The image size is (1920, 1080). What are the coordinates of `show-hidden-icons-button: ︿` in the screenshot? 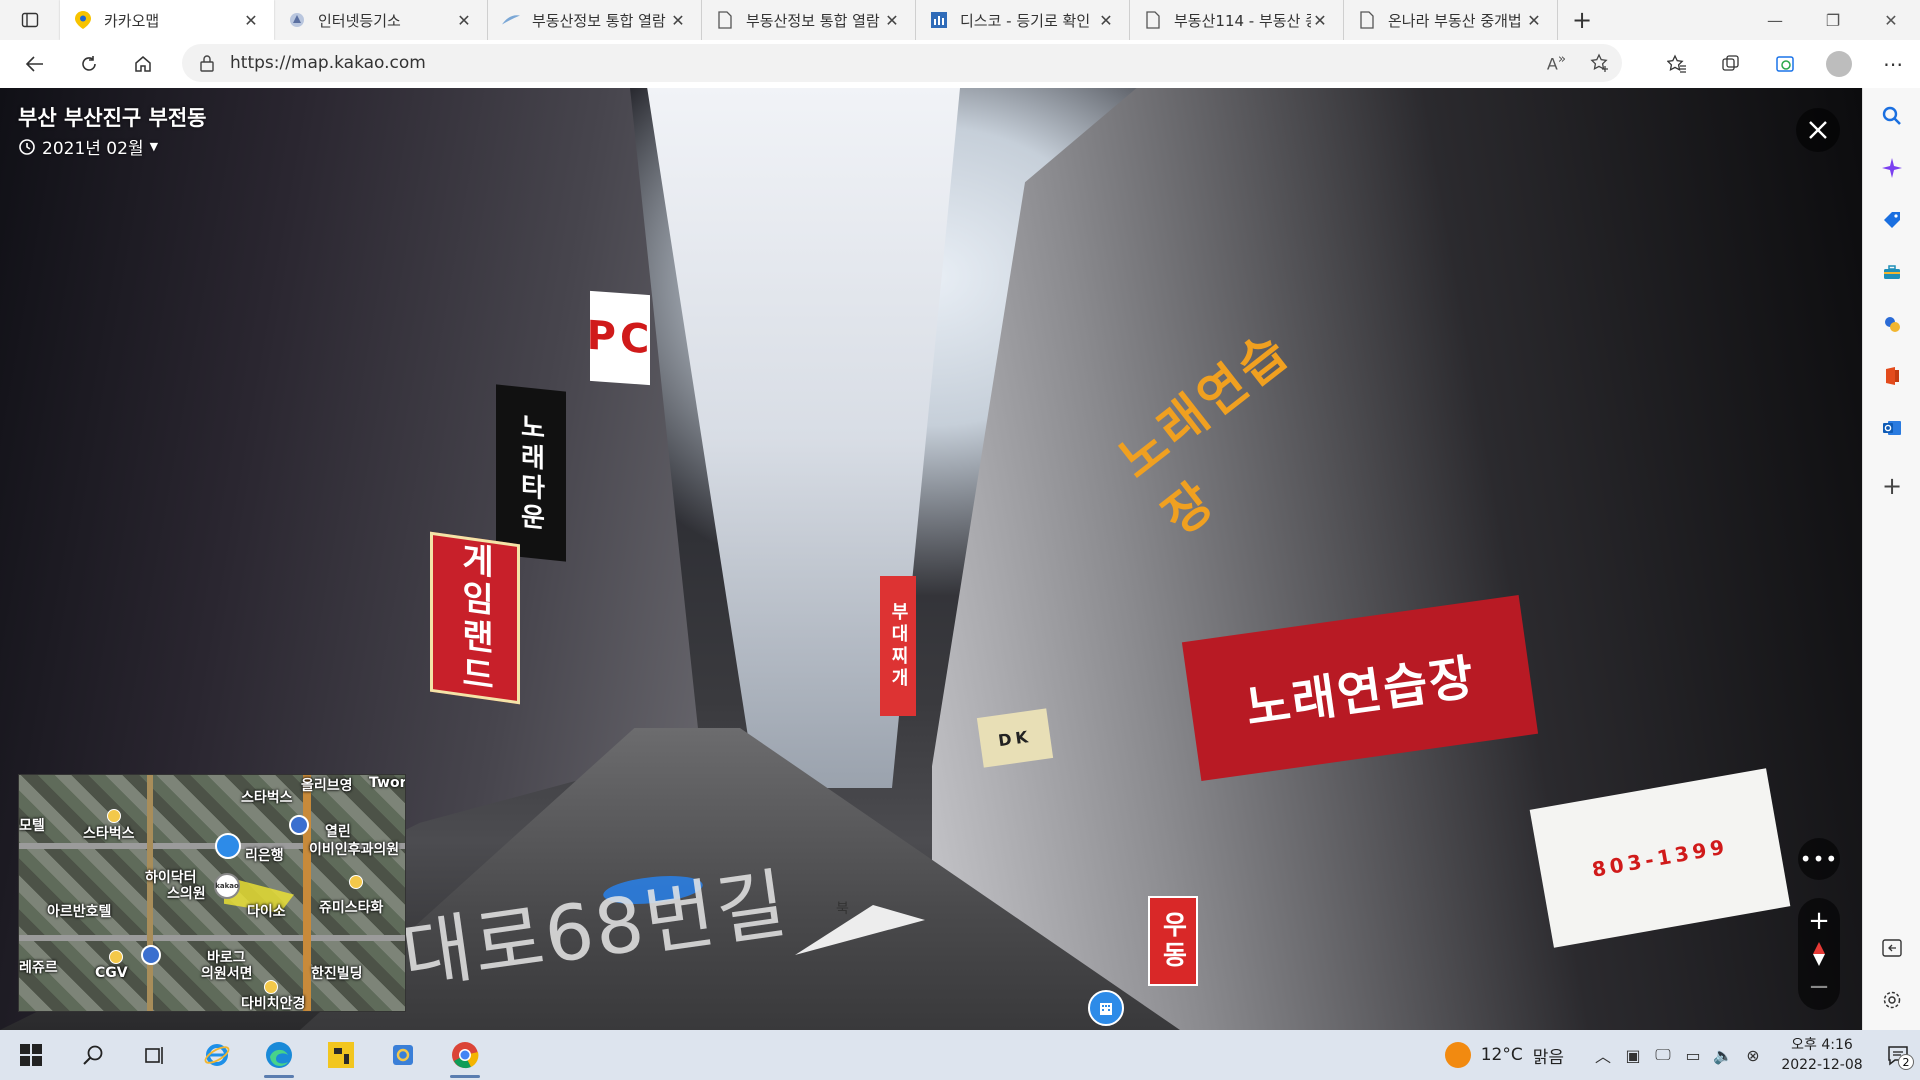 It's located at (1603, 1055).